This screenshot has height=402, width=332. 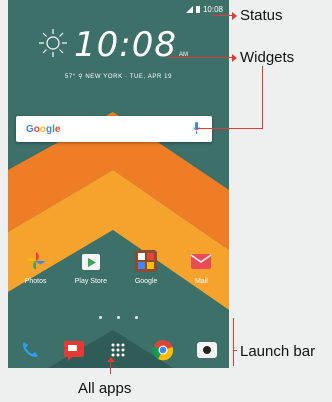 I want to click on widget-location-date: 57° ⚲ NEW YORK · TUE, APR 19, so click(x=118, y=77).